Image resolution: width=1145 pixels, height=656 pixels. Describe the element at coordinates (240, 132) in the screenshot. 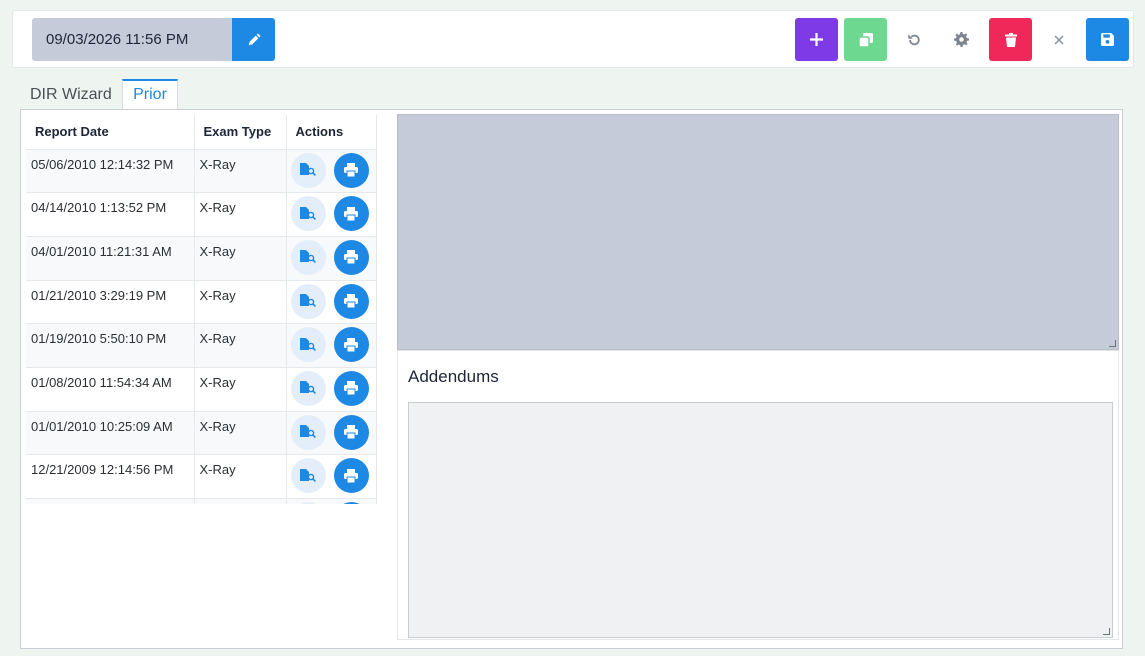

I see `column-header-exam-type: Exam Type` at that location.